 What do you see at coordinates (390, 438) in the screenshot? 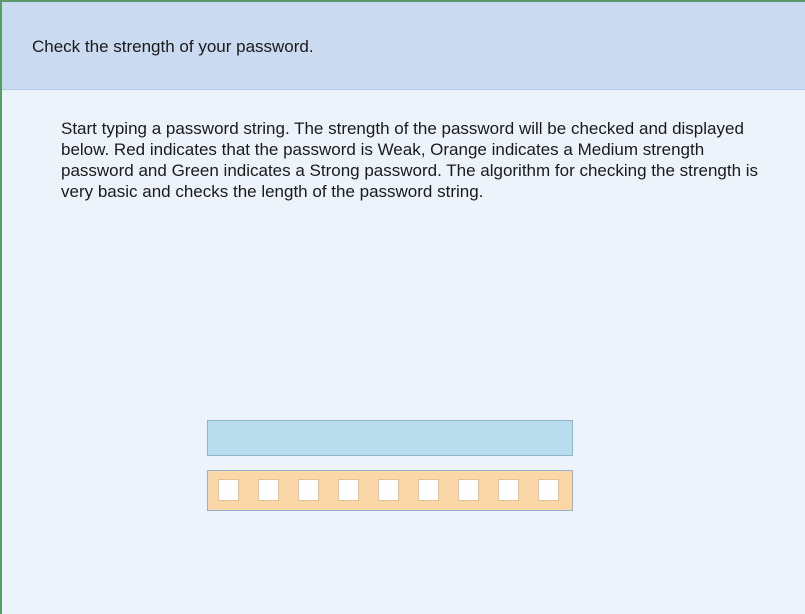
I see `password-input` at bounding box center [390, 438].